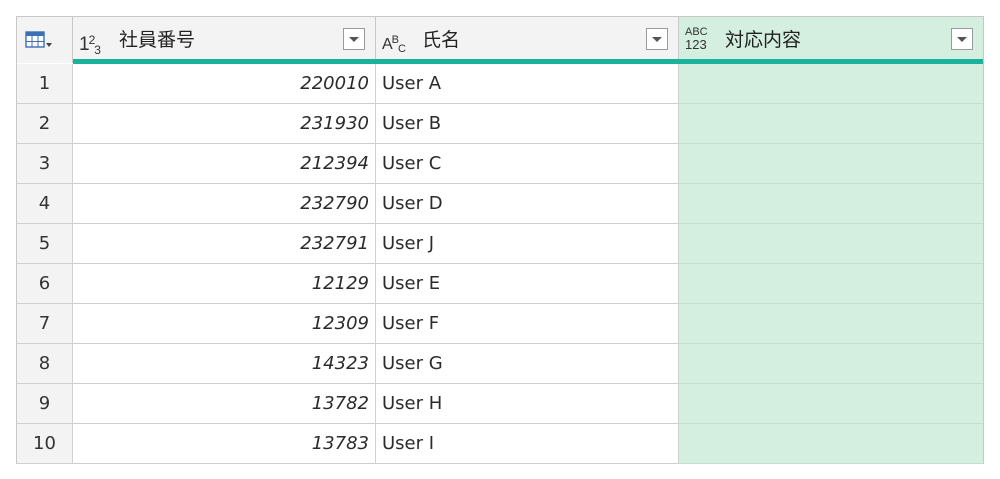 The image size is (1000, 479). What do you see at coordinates (527, 444) in the screenshot?
I see `cell-name: User I` at bounding box center [527, 444].